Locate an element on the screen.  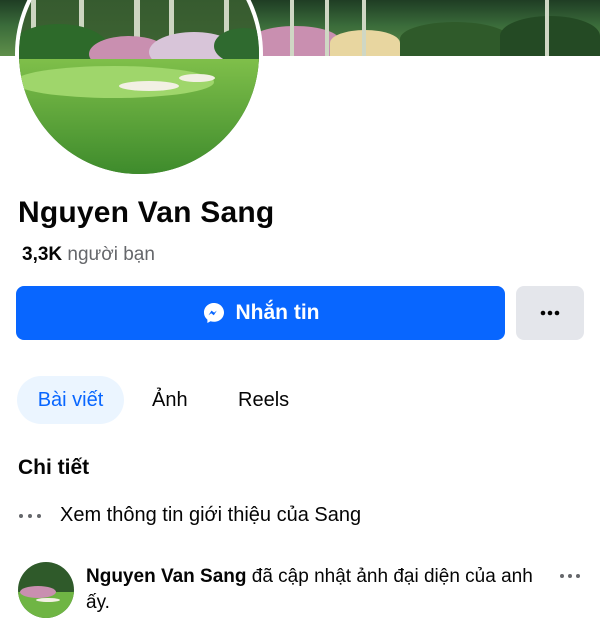
post-author-avatar is located at coordinates (46, 590).